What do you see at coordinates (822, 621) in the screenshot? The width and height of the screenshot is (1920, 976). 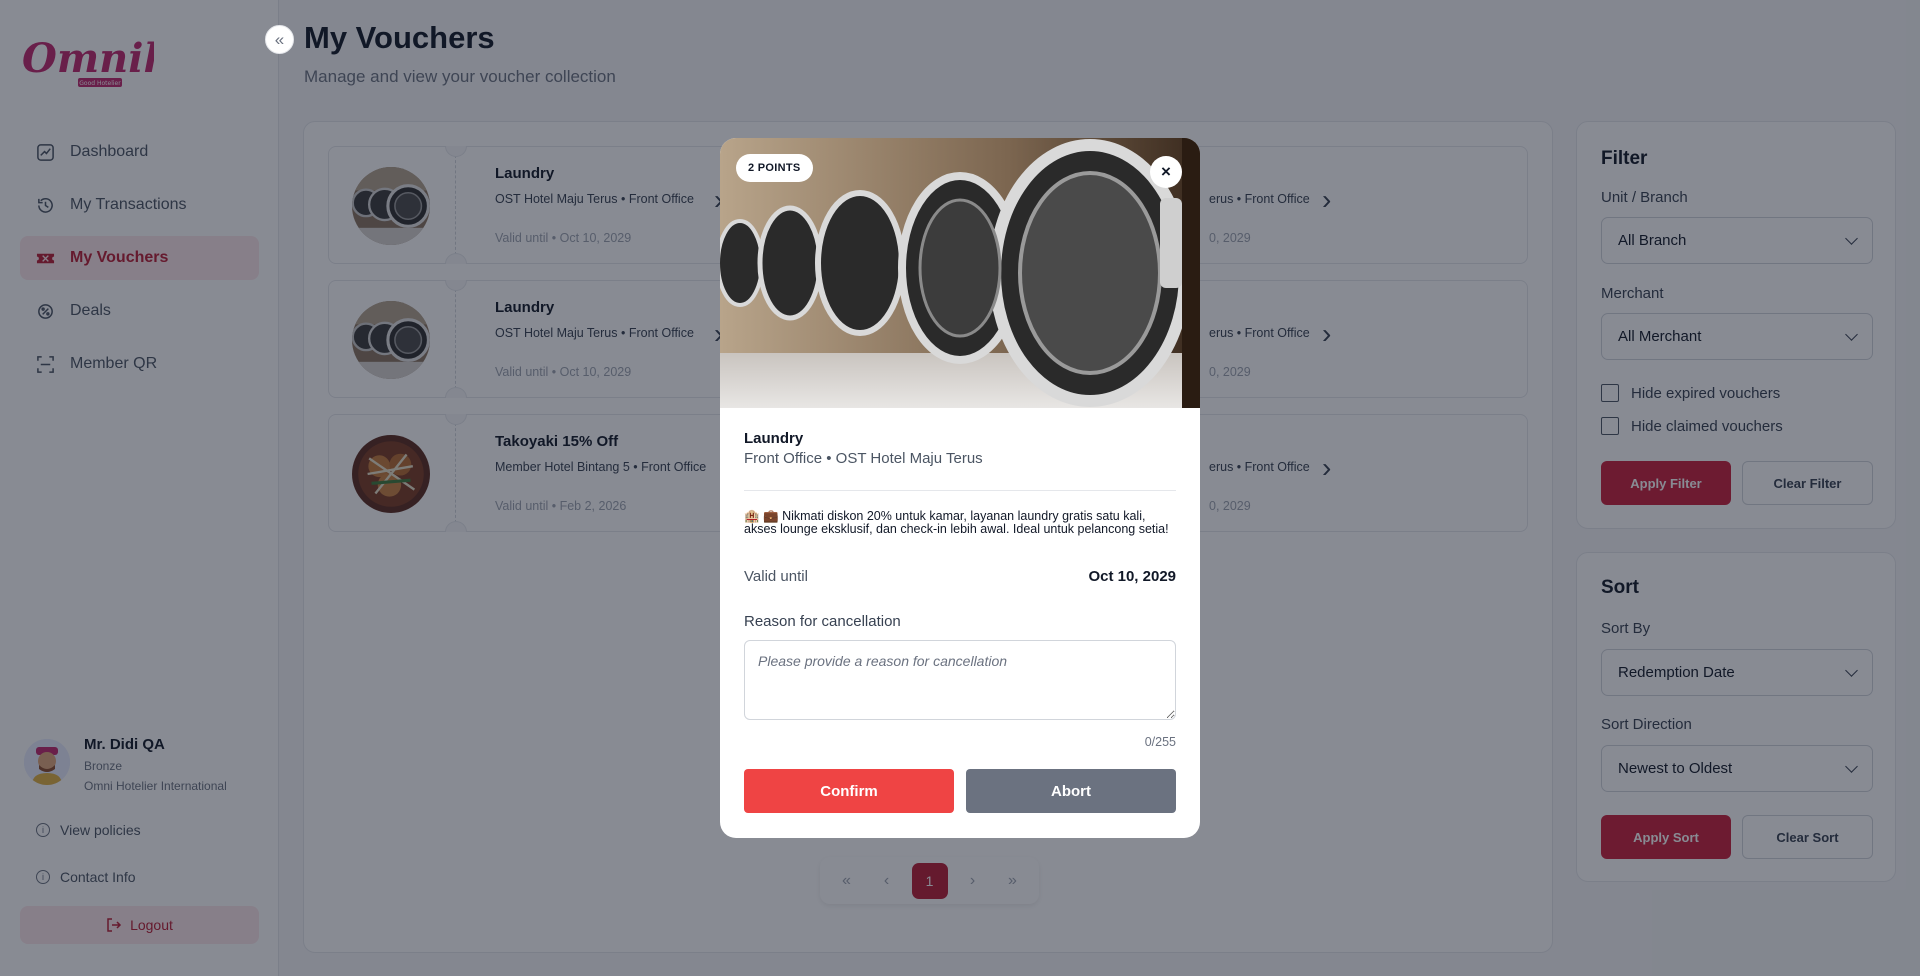 I see `reason-label: Reason for cancellation` at bounding box center [822, 621].